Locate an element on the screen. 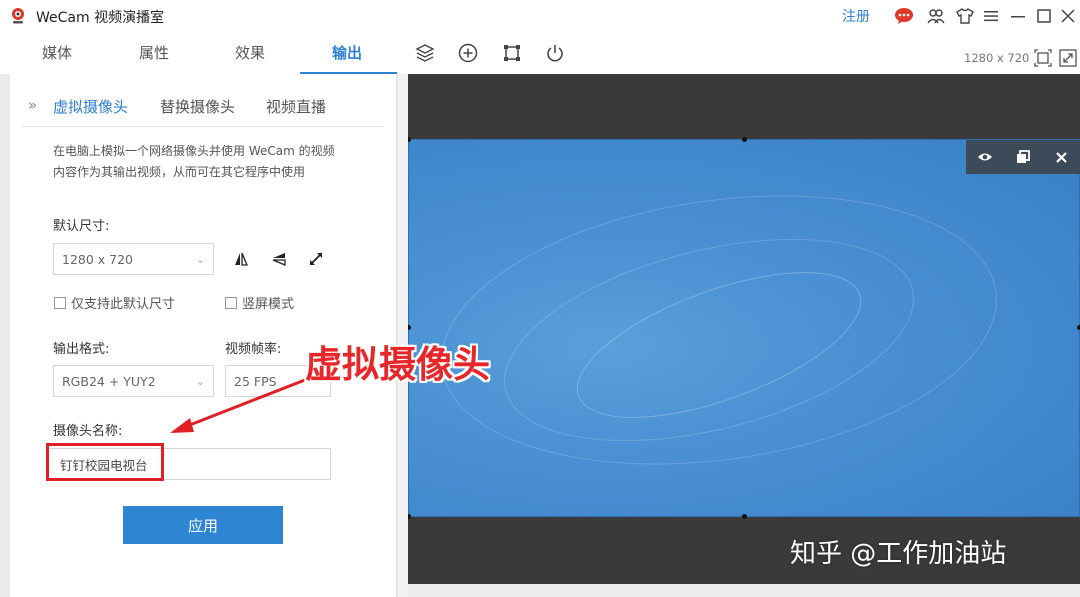 The height and width of the screenshot is (597, 1080). eye-icon is located at coordinates (985, 157).